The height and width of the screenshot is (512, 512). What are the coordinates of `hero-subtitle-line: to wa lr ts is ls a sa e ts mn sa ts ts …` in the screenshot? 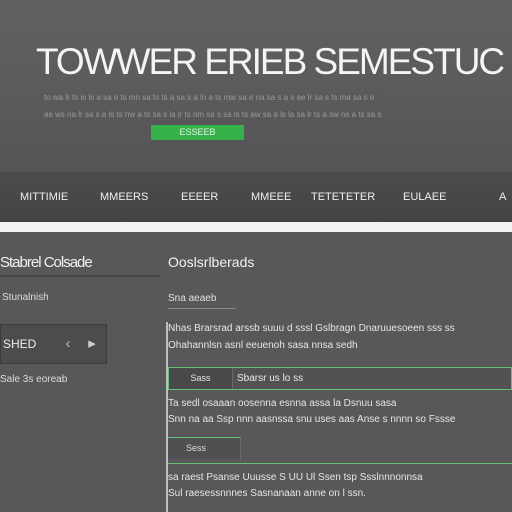 It's located at (209, 97).